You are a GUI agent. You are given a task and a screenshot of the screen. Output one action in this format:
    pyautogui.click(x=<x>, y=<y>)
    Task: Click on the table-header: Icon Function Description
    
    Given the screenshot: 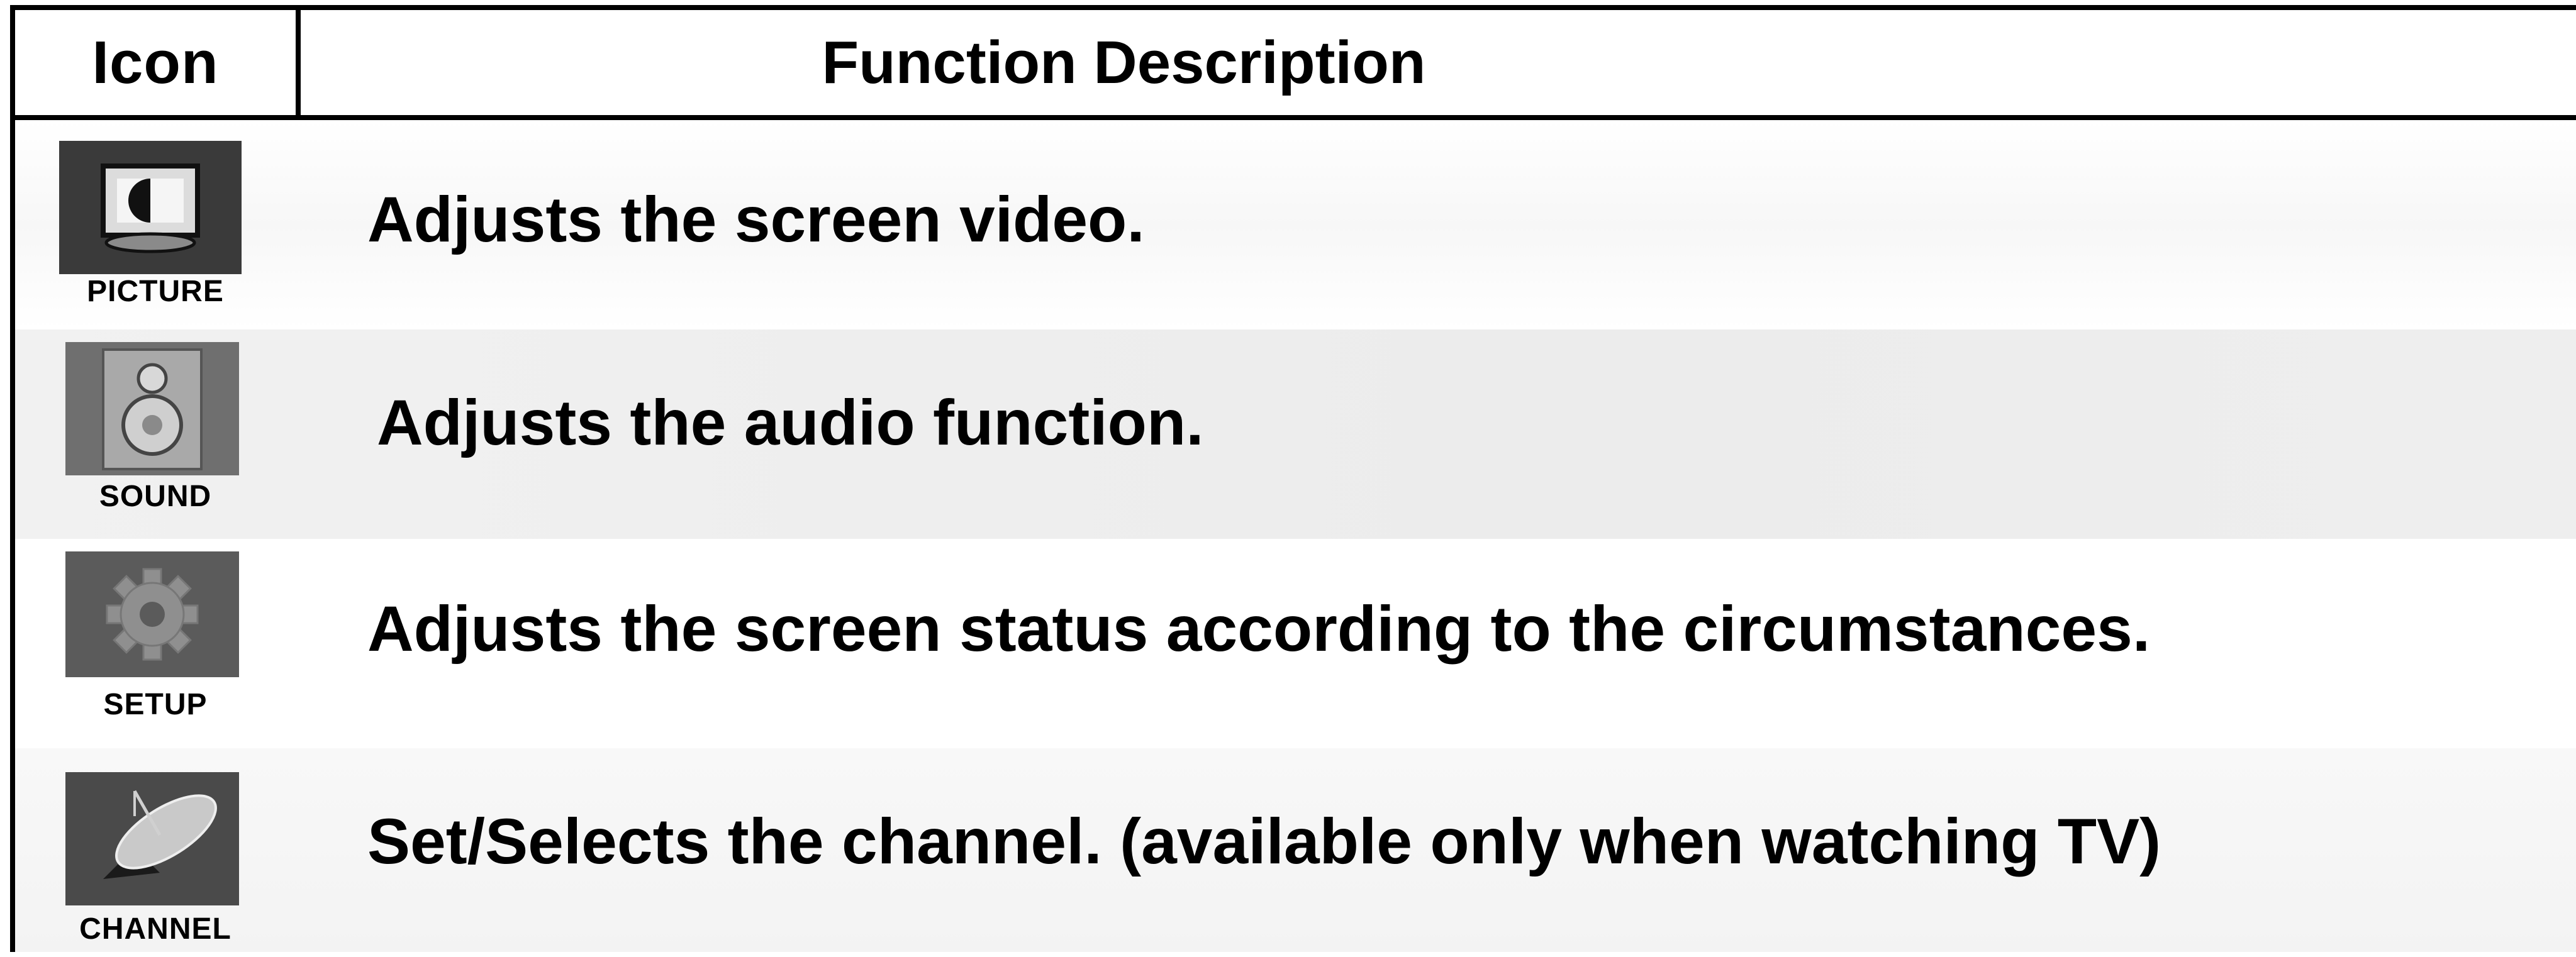 What is the action you would take?
    pyautogui.click(x=1295, y=65)
    